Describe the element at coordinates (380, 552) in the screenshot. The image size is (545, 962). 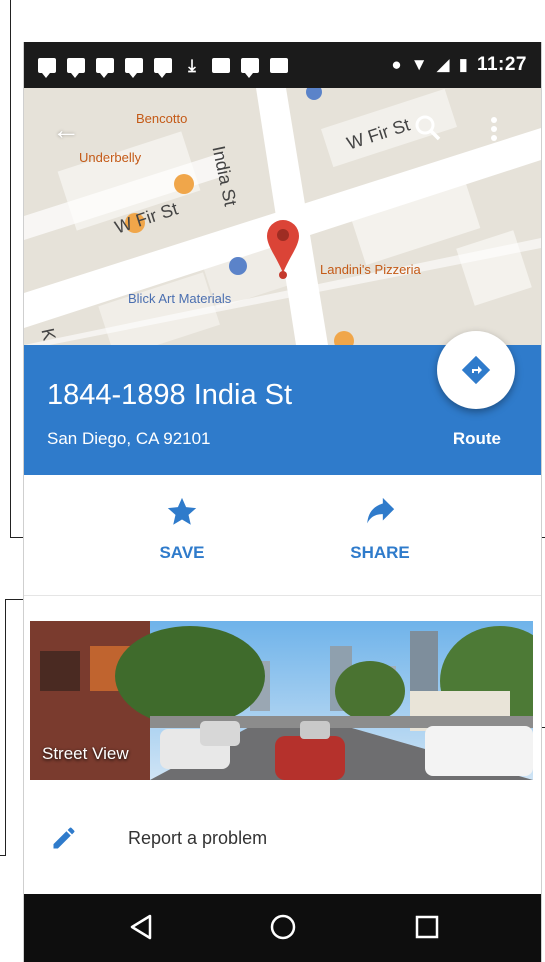
I see `share-label: SHARE` at that location.